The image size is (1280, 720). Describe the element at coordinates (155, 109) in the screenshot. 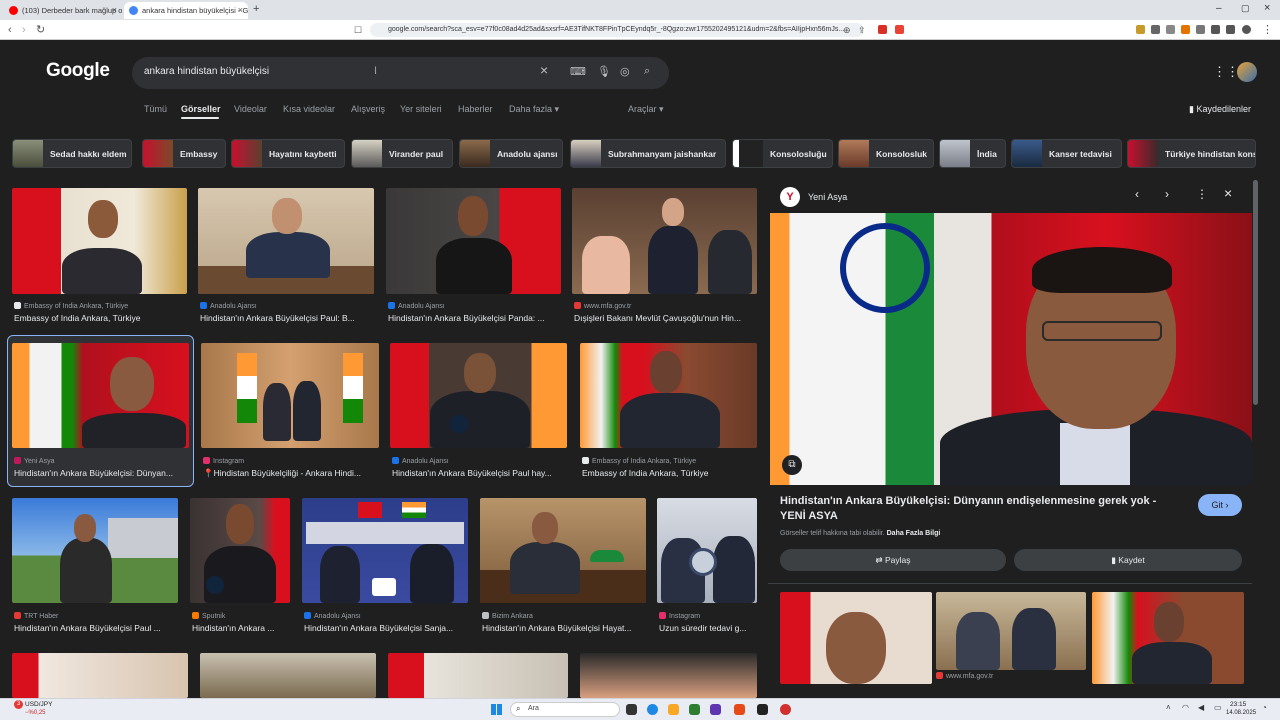

I see `tab-all: Tümü` at that location.